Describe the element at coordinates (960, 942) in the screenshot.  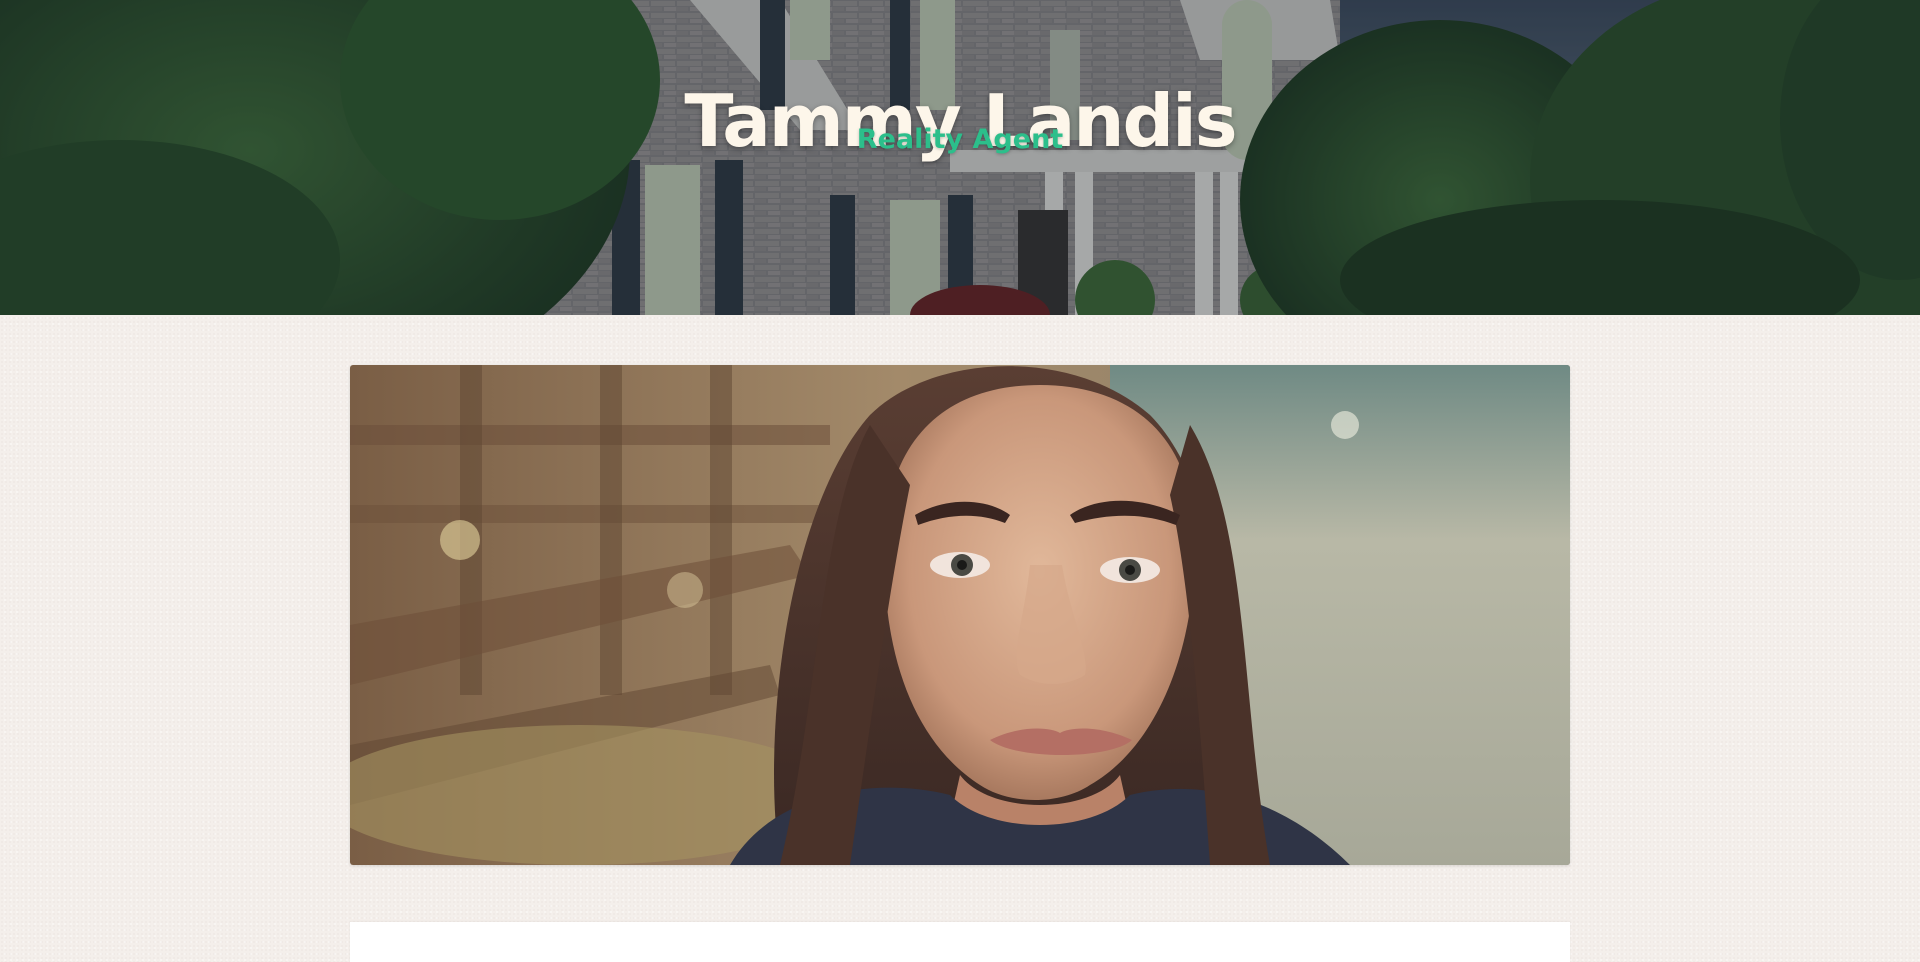
I see `content-card` at that location.